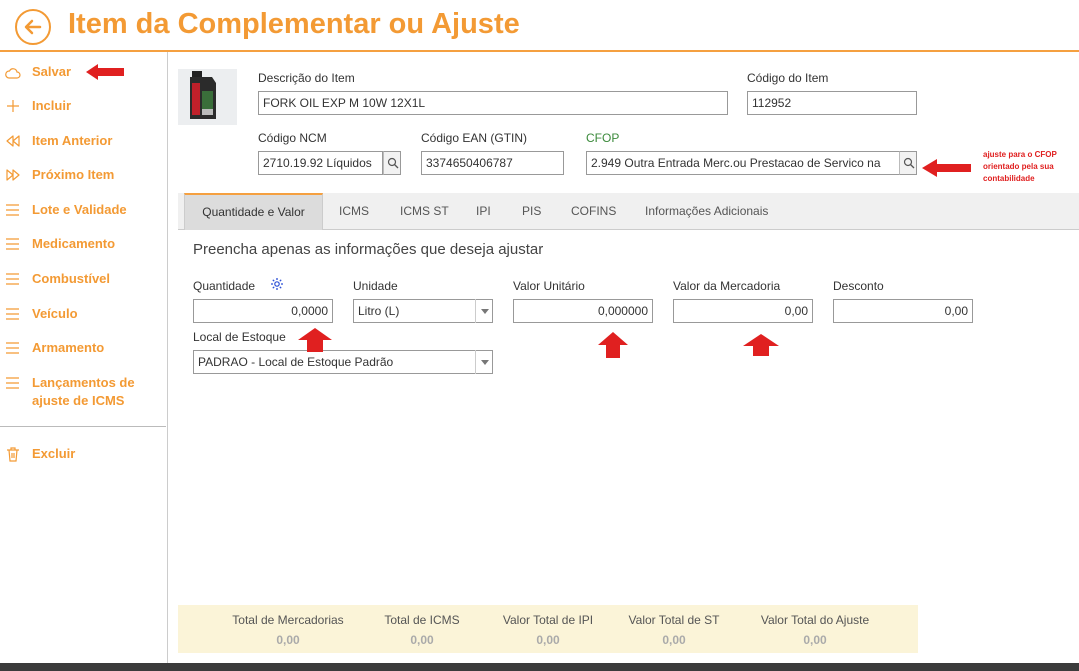 This screenshot has height=671, width=1079. Describe the element at coordinates (674, 620) in the screenshot. I see `total-label: Valor Total de ST` at that location.